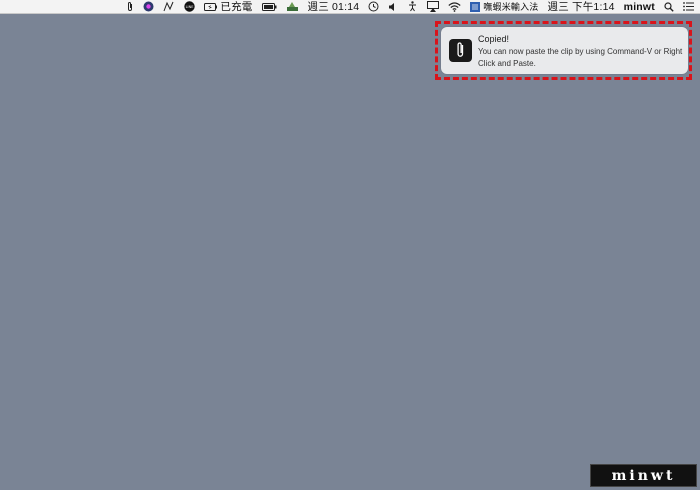  I want to click on clock-secondary-label: 週三 下午1:14, so click(581, 7).